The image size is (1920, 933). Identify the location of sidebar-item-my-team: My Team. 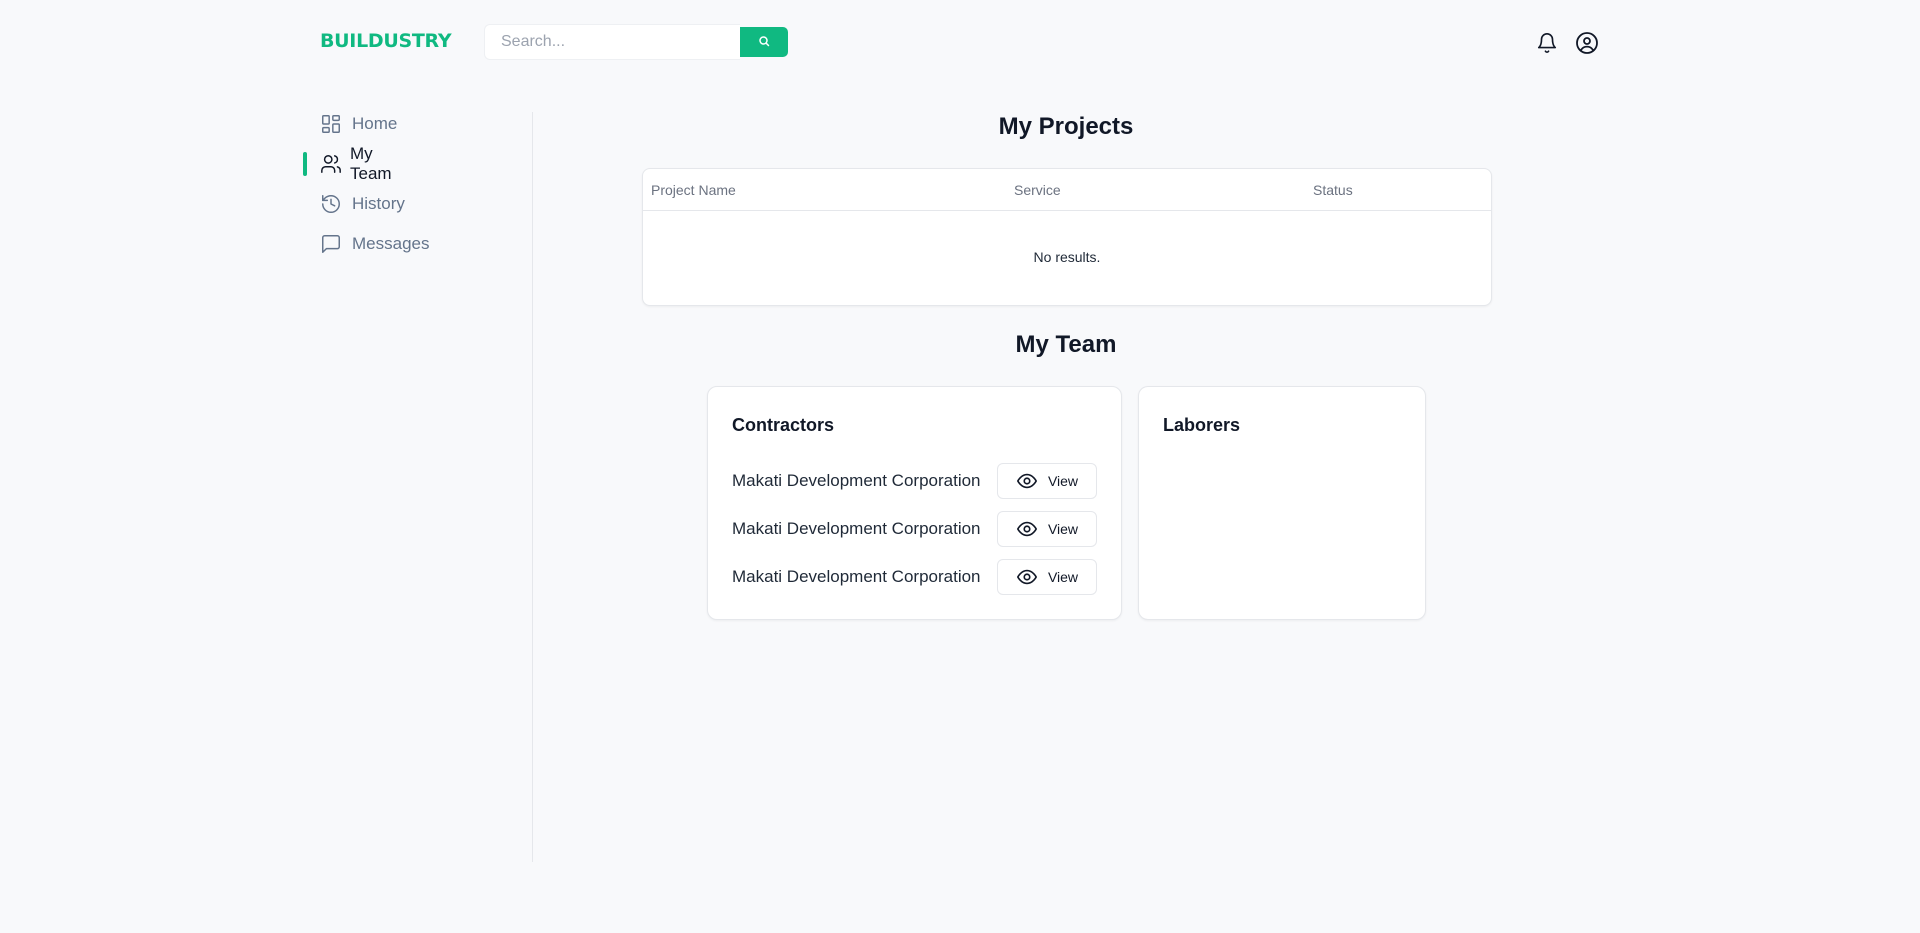
(357, 163).